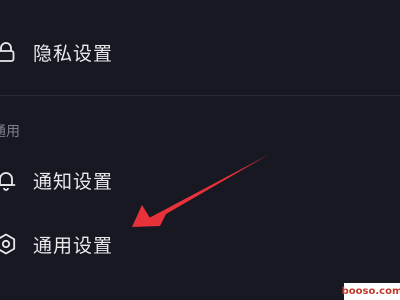  What do you see at coordinates (8, 244) in the screenshot?
I see `gear-icon` at bounding box center [8, 244].